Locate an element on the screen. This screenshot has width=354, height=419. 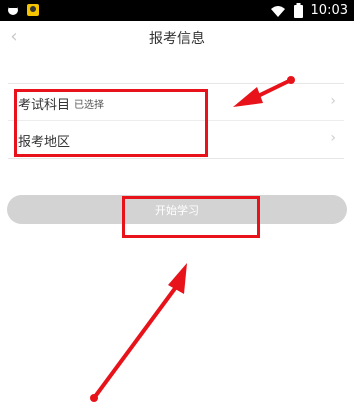
annotation-arrow-top is located at coordinates (264, 91).